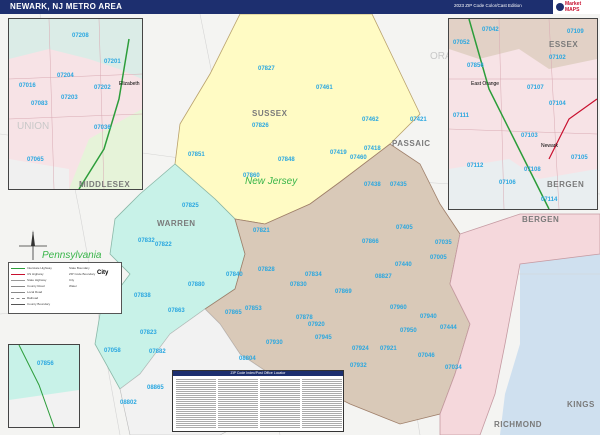  What do you see at coordinates (66, 6) in the screenshot?
I see `page-title: NEWARK, NJ METRO AREA` at bounding box center [66, 6].